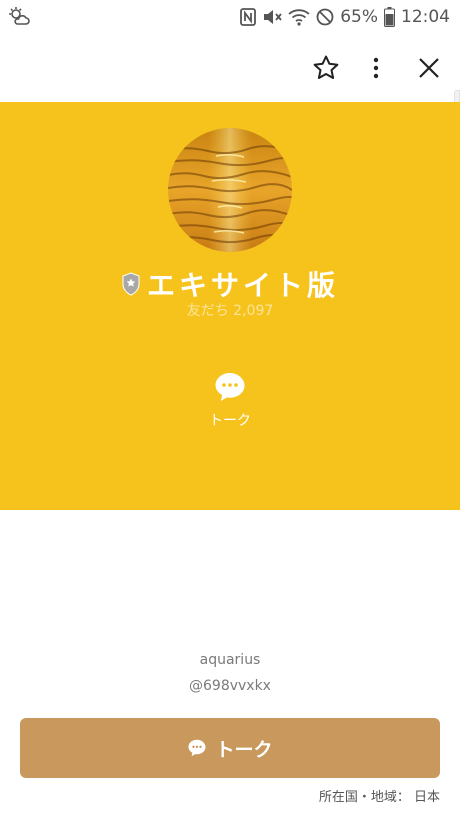  I want to click on avatar-image, so click(230, 190).